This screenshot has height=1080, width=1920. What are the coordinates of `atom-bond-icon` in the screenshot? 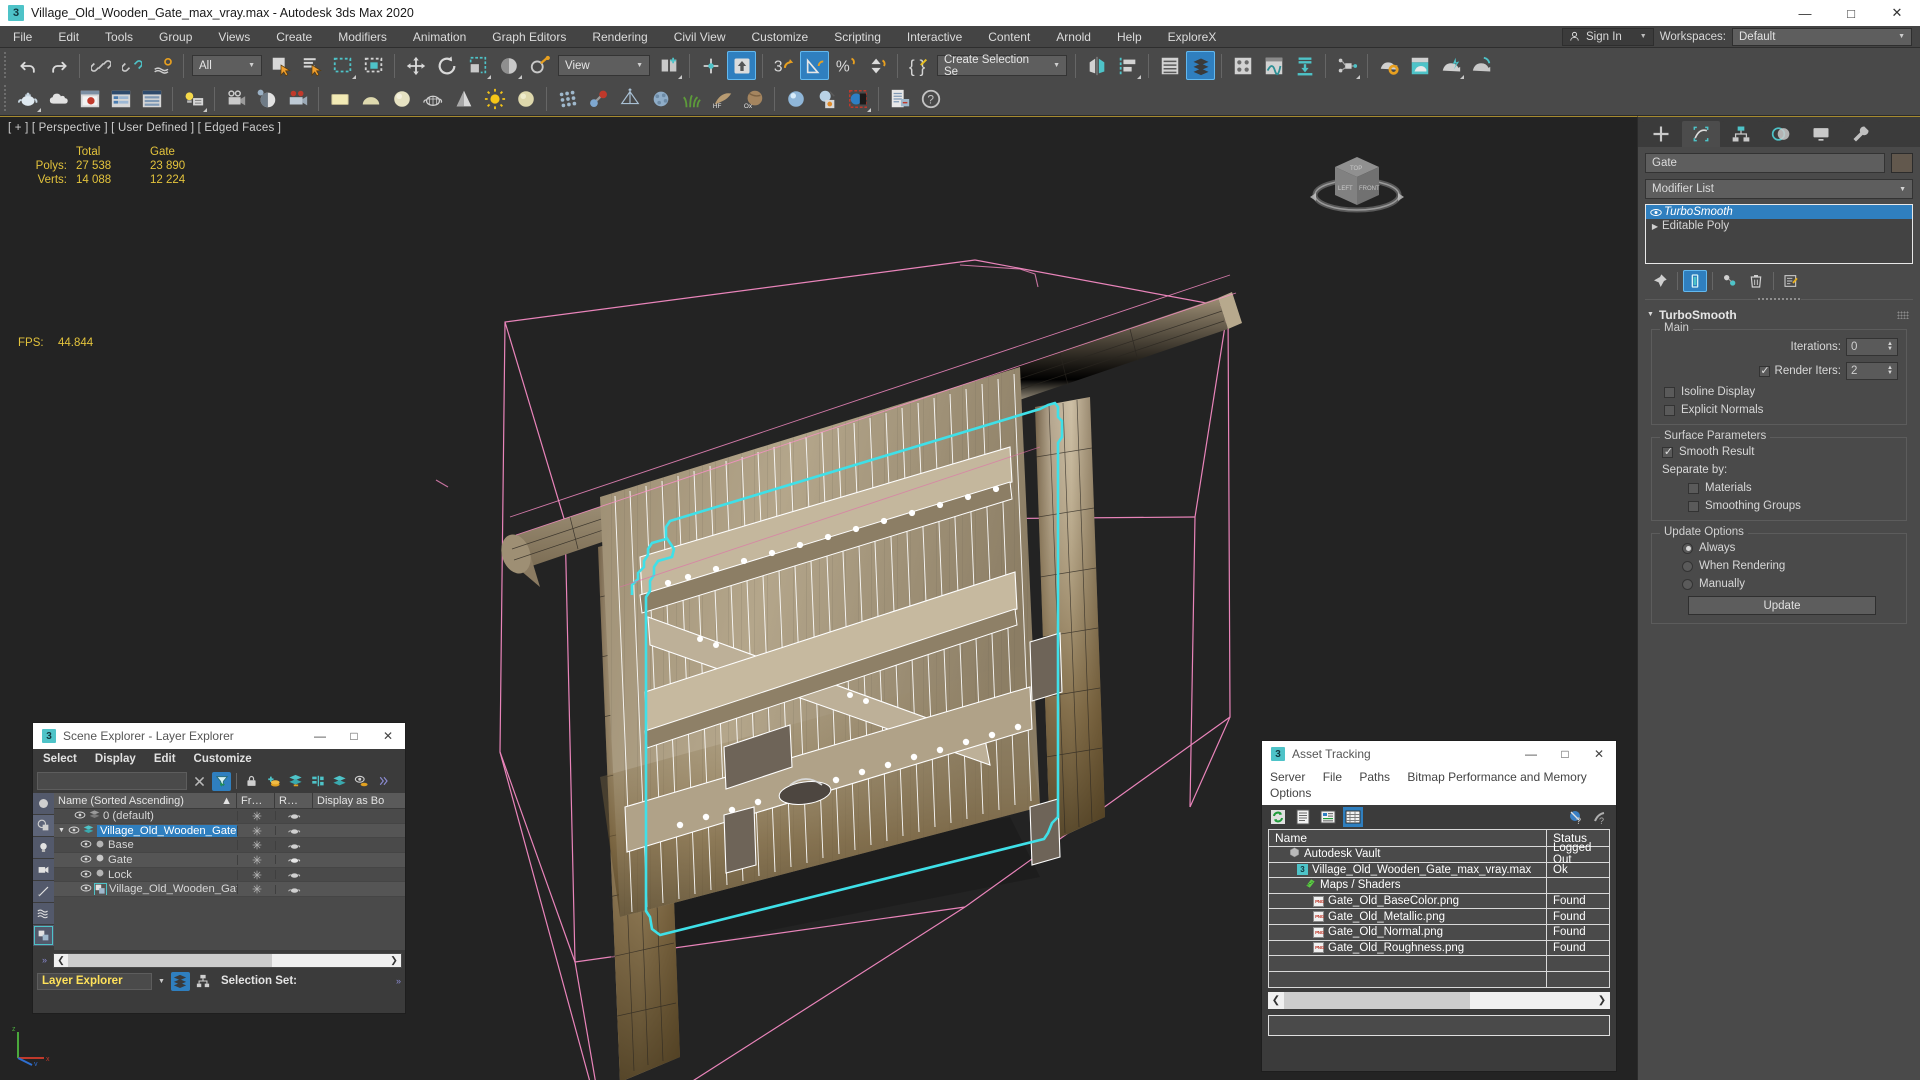 It's located at (598, 98).